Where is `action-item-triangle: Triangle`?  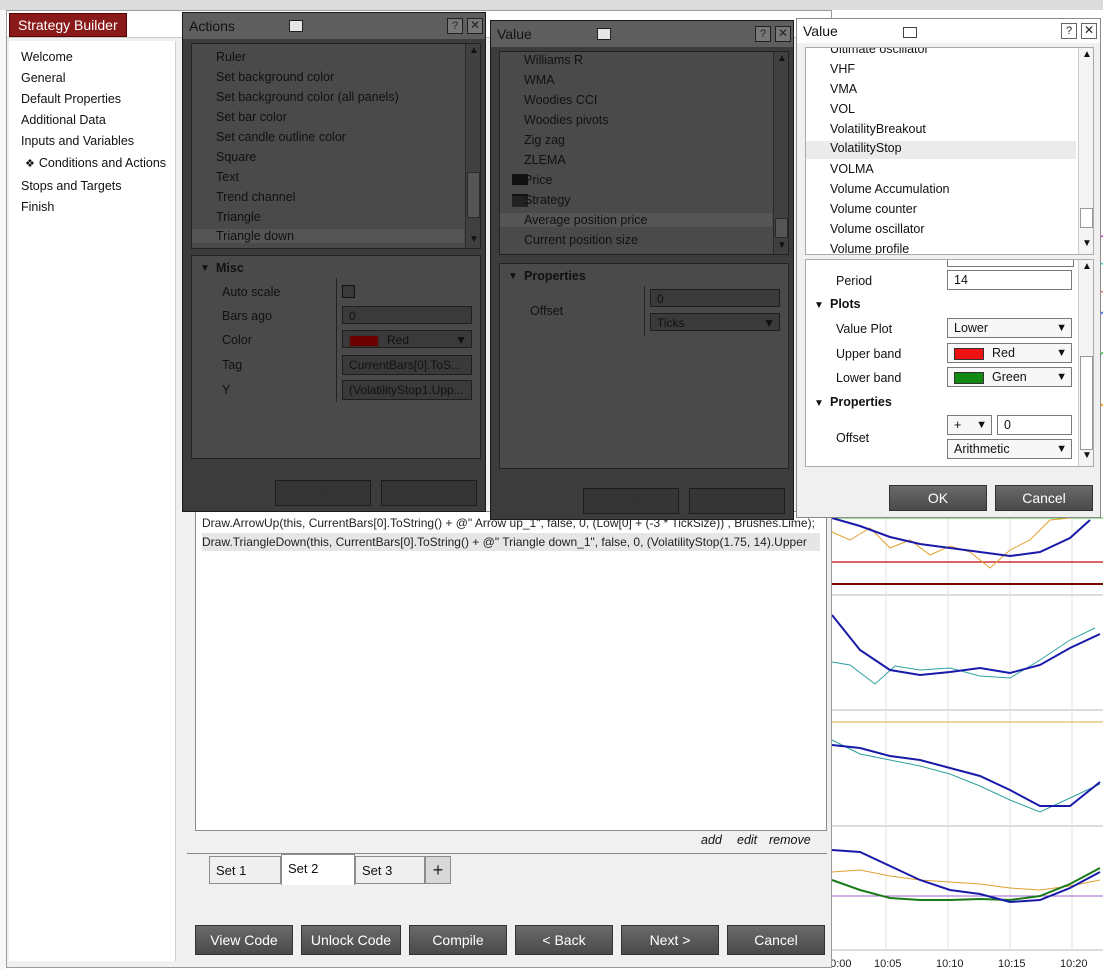
action-item-triangle: Triangle is located at coordinates (238, 217).